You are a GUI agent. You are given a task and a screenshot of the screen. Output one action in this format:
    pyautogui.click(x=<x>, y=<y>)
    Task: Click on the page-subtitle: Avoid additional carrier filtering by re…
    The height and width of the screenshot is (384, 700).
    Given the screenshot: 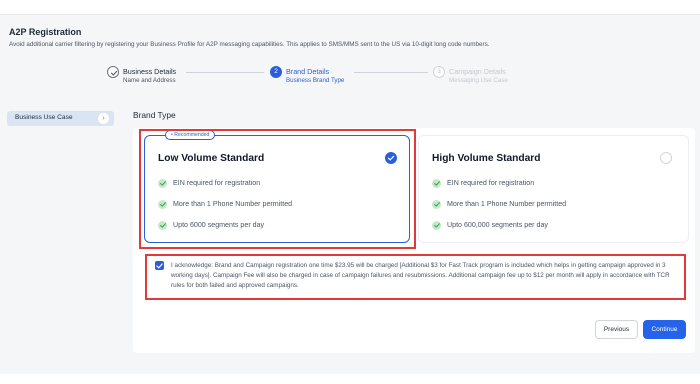 What is the action you would take?
    pyautogui.click(x=249, y=44)
    